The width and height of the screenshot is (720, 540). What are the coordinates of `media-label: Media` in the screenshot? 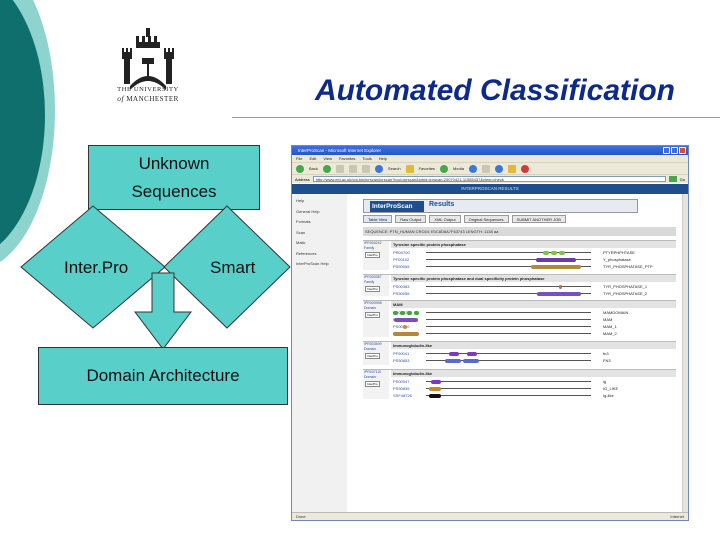 It's located at (458, 168).